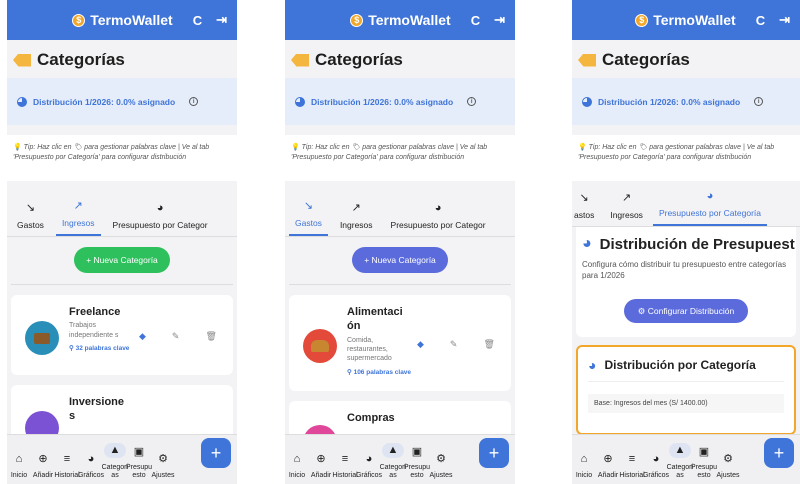 Image resolution: width=800 pixels, height=484 pixels. What do you see at coordinates (131, 20) in the screenshot?
I see `app-title: TermoWallet` at bounding box center [131, 20].